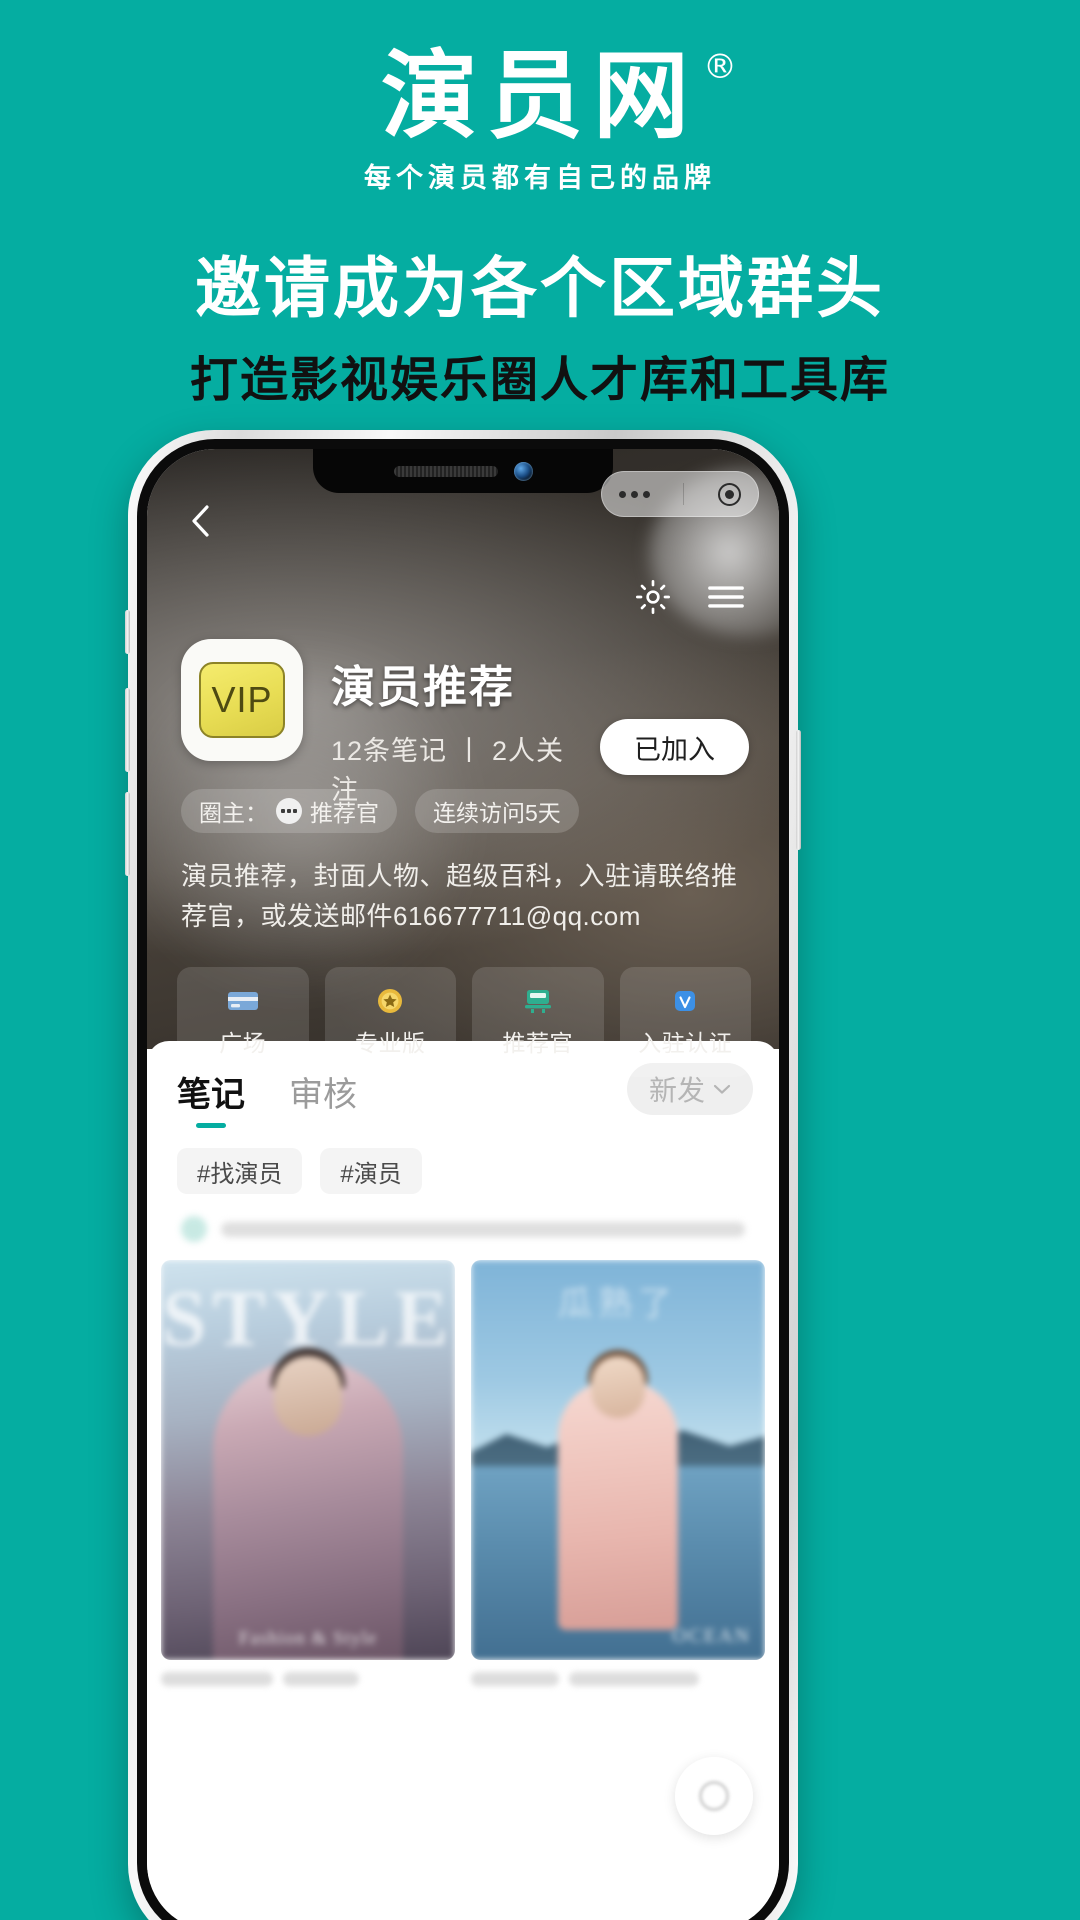  I want to click on phone-volume-up-button, so click(127, 730).